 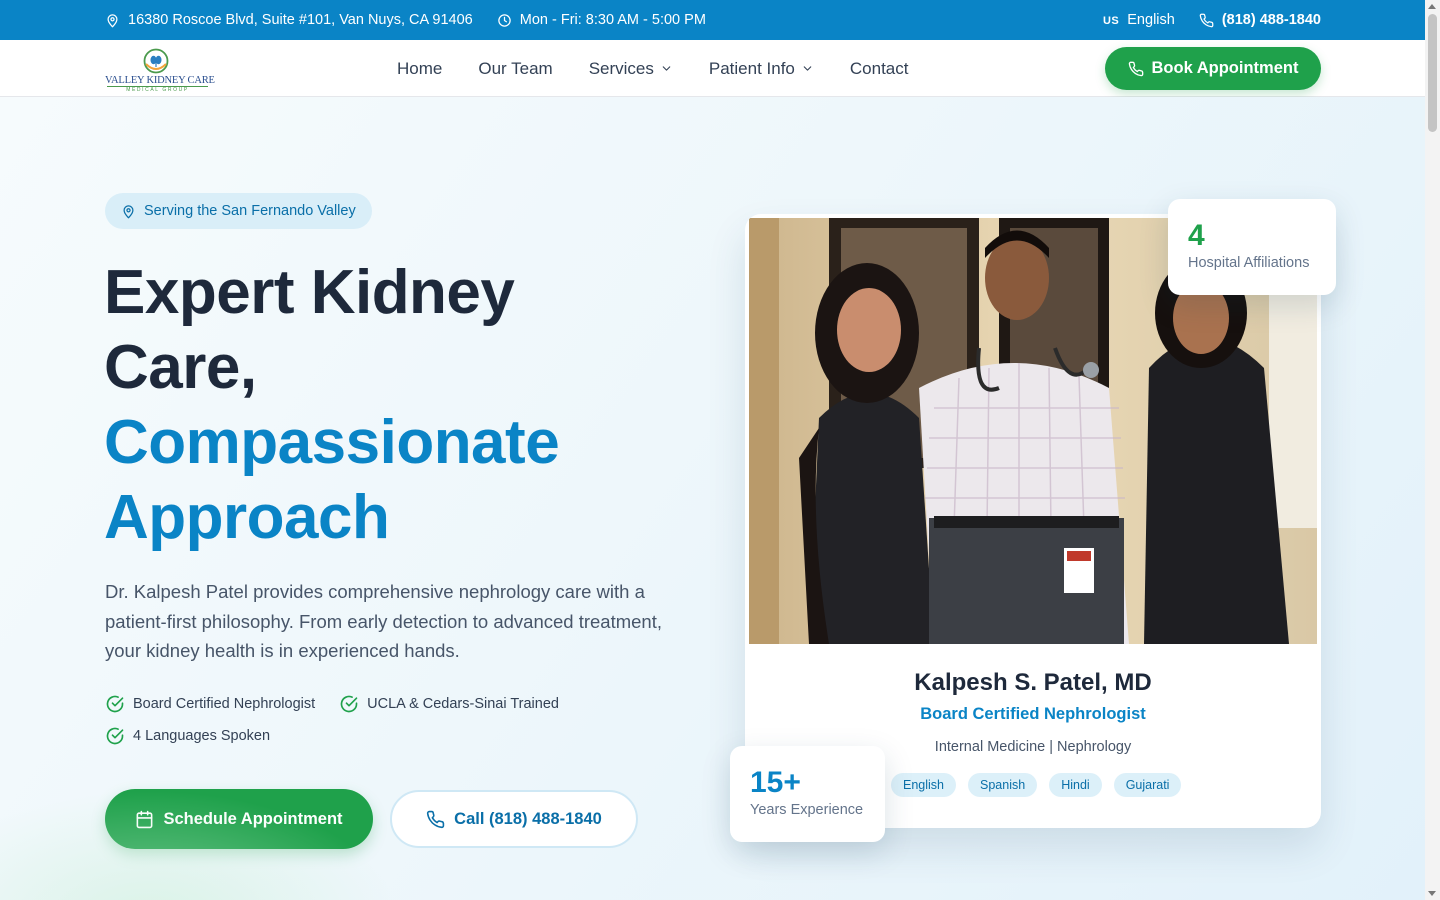 I want to click on language-tag: Spanish, so click(x=1003, y=785).